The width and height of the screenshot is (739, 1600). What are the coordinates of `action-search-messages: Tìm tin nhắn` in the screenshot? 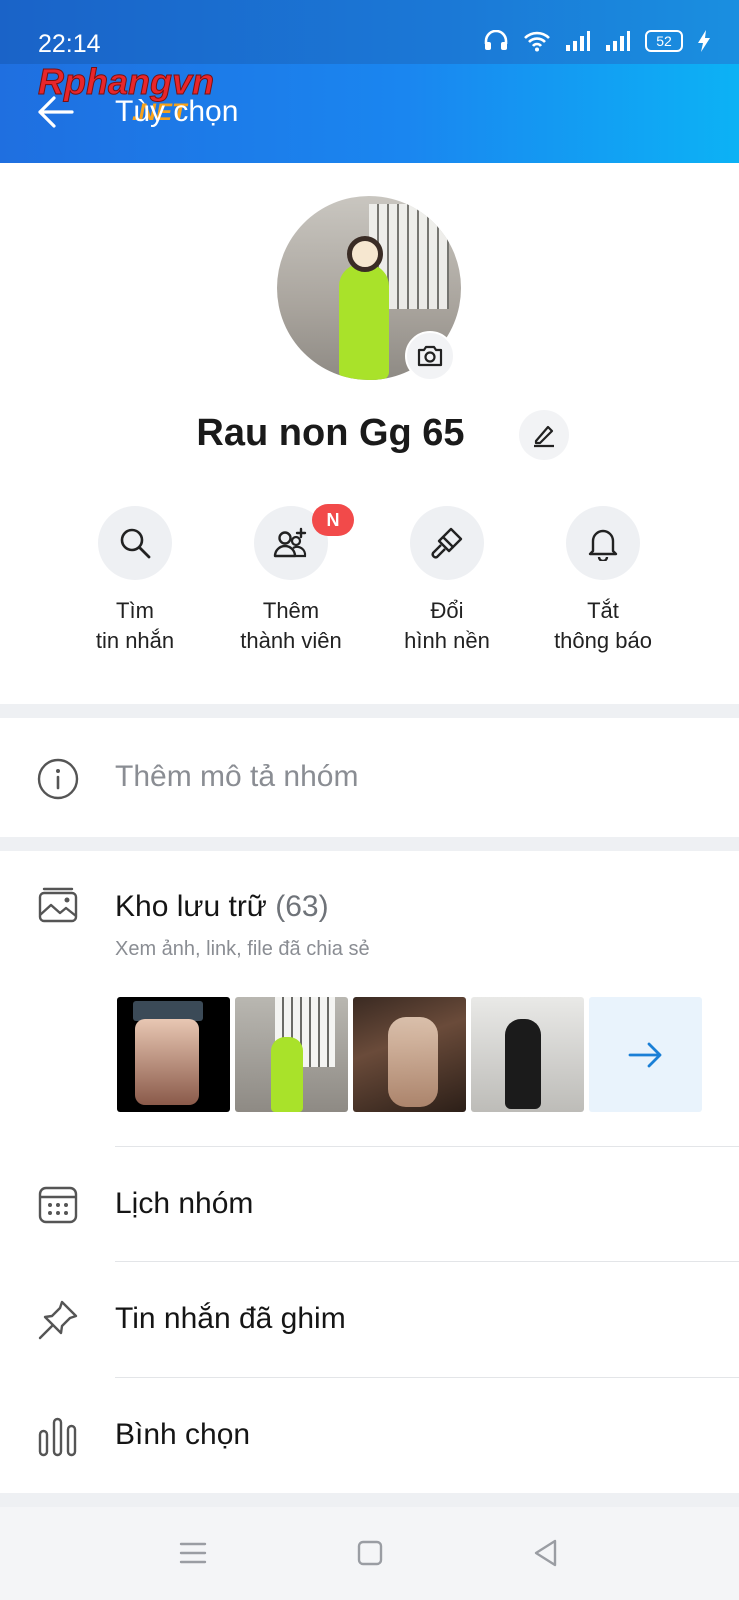 It's located at (135, 581).